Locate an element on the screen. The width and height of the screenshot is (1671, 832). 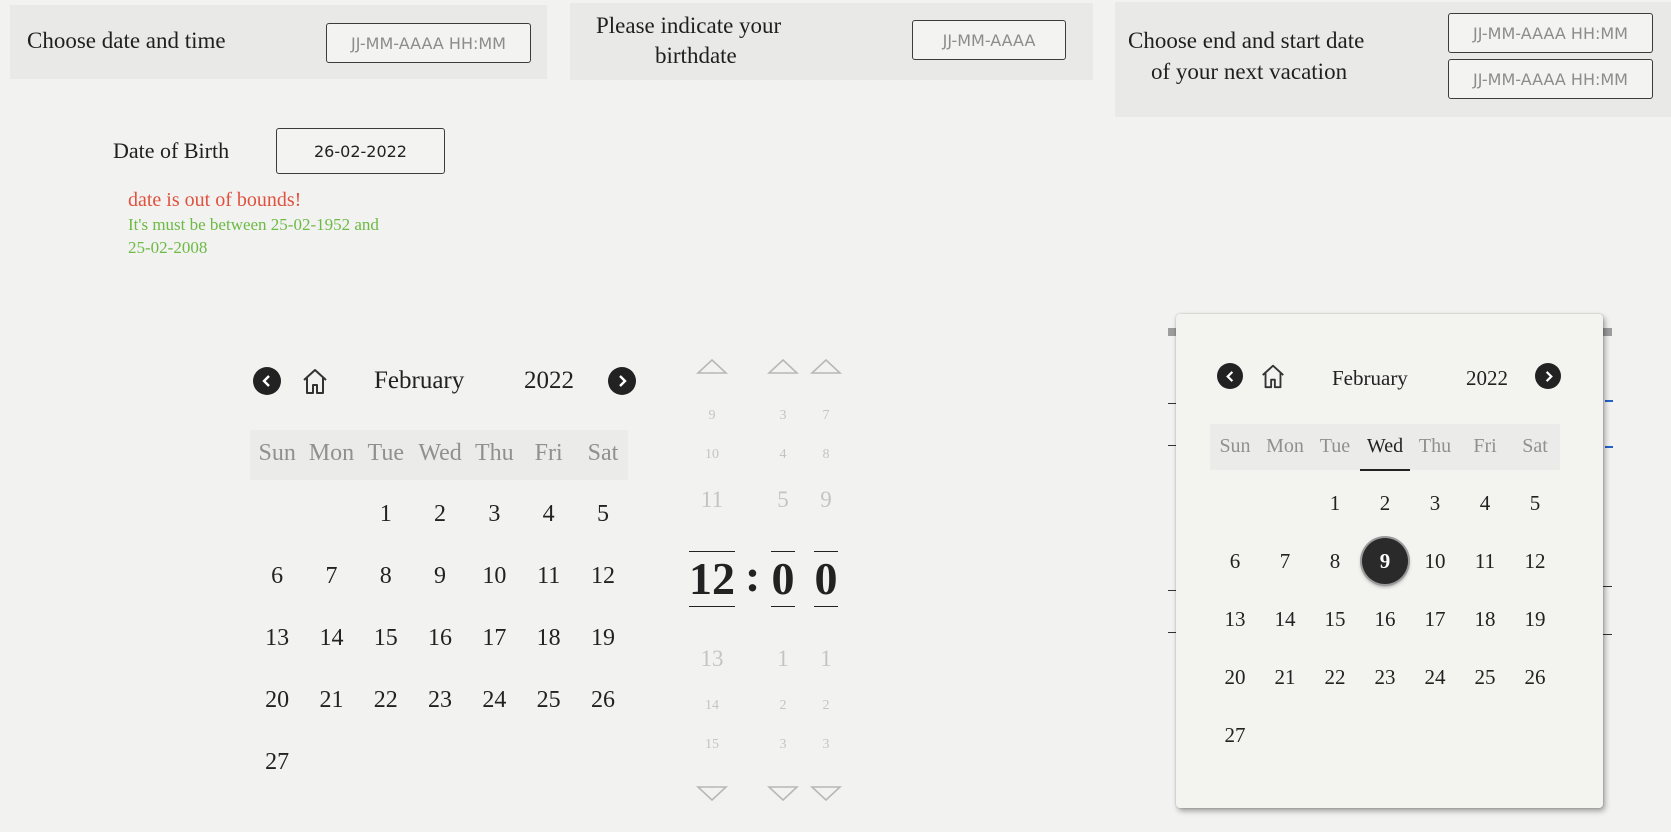
calendar-day: 6 is located at coordinates (277, 576).